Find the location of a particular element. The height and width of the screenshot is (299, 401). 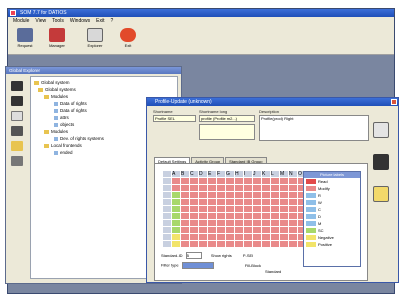

shortname-label: Shortname is located at coordinates (163, 111).